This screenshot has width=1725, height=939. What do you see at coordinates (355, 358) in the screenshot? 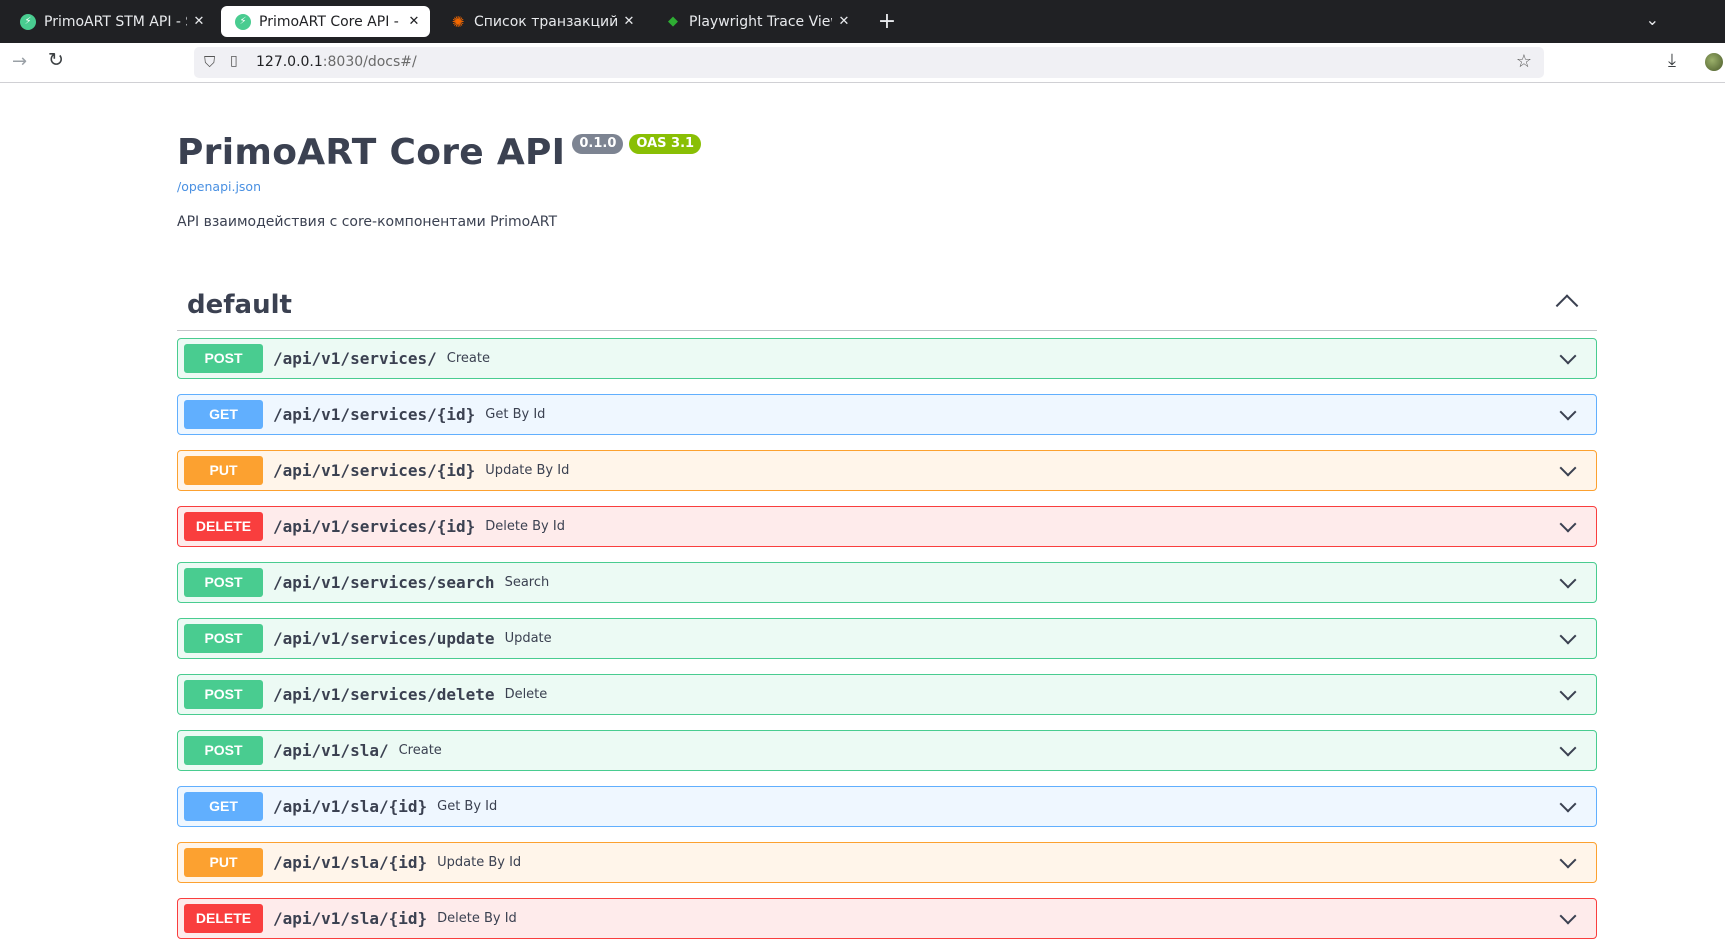
I see `operation-path: /api/v1/services/` at bounding box center [355, 358].